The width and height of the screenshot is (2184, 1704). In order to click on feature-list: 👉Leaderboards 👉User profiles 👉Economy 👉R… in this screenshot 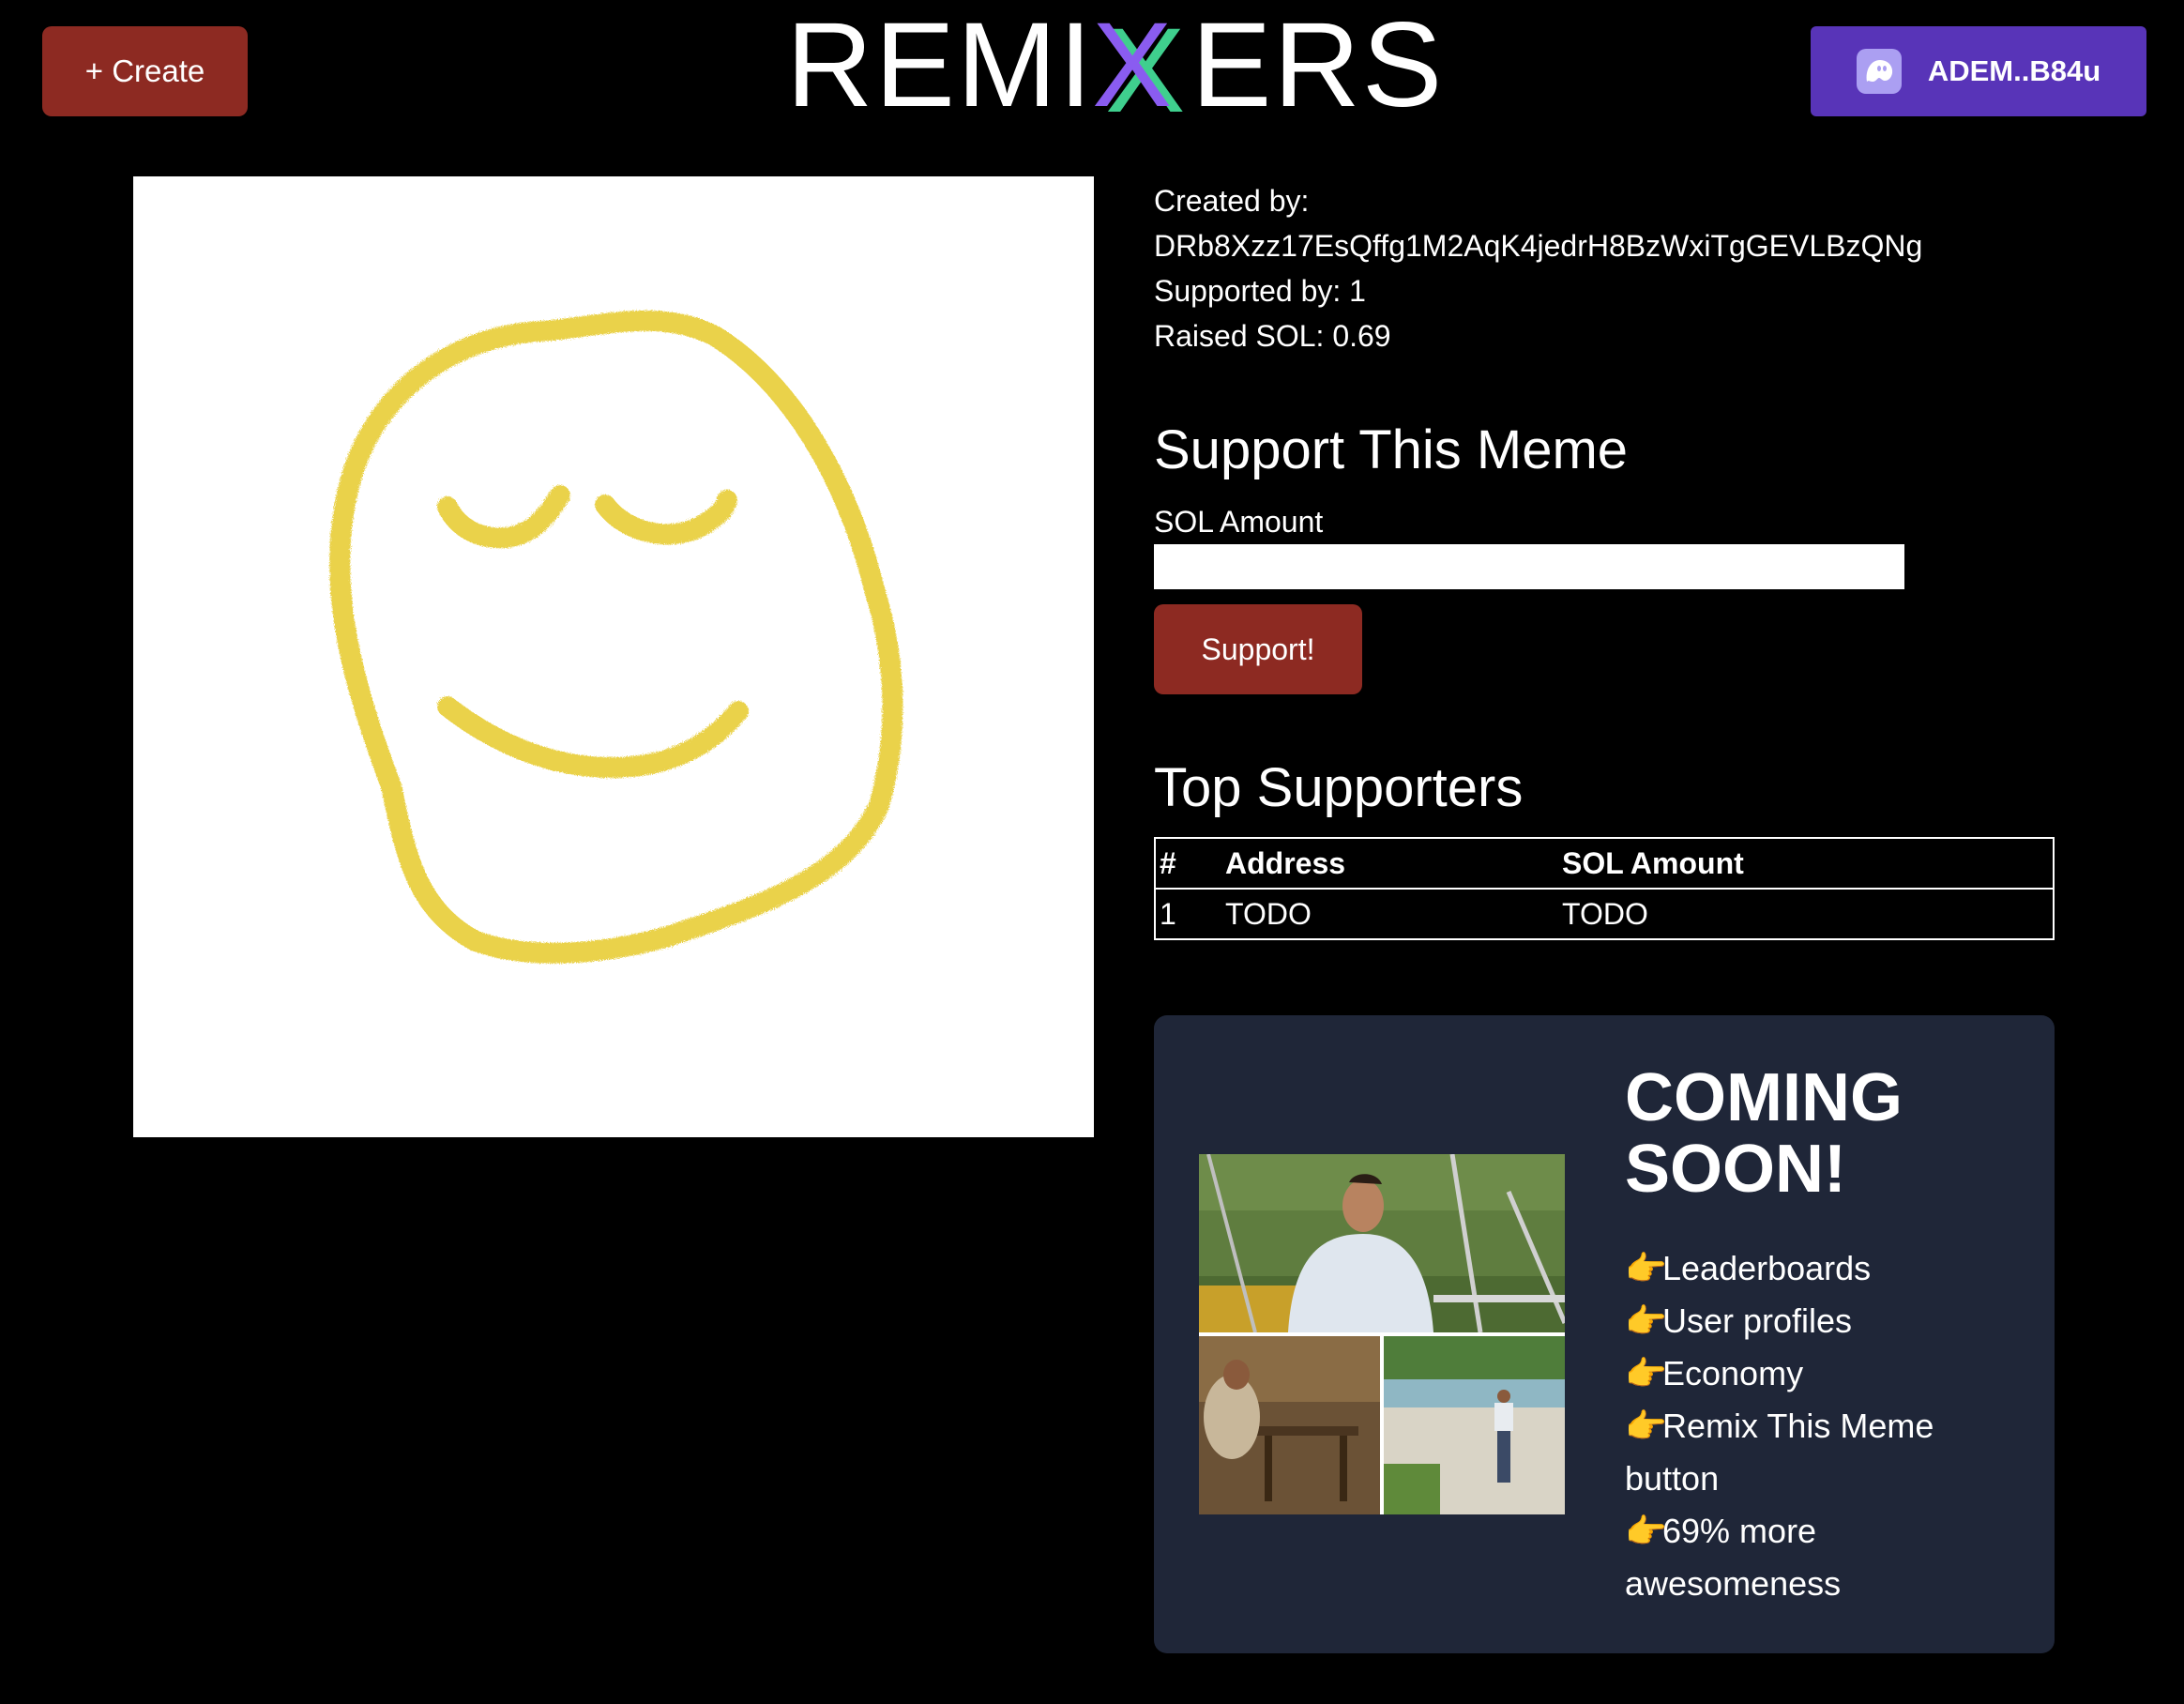, I will do `click(1812, 1426)`.